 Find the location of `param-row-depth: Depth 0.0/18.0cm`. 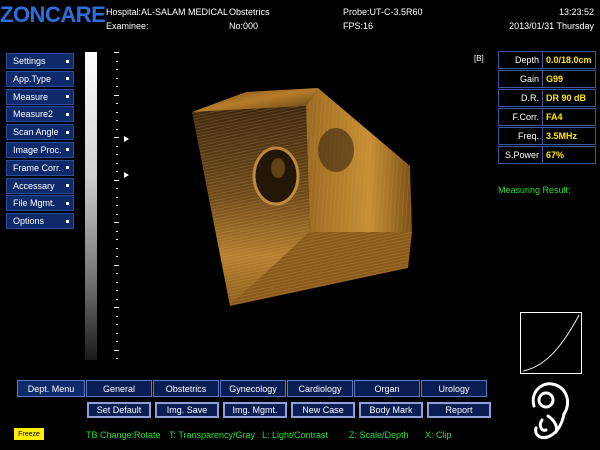

param-row-depth: Depth 0.0/18.0cm is located at coordinates (547, 60).